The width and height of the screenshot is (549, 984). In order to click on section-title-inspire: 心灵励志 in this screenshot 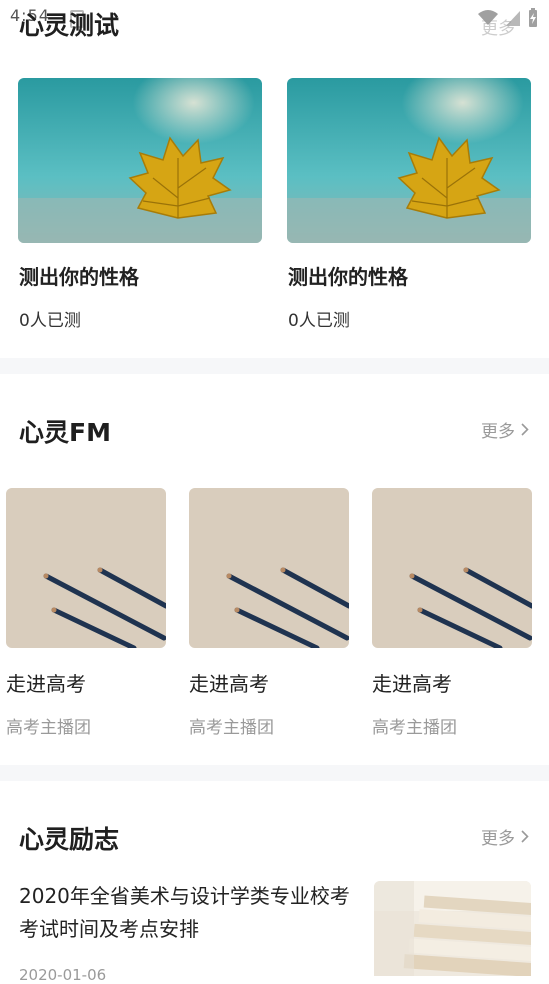, I will do `click(69, 839)`.